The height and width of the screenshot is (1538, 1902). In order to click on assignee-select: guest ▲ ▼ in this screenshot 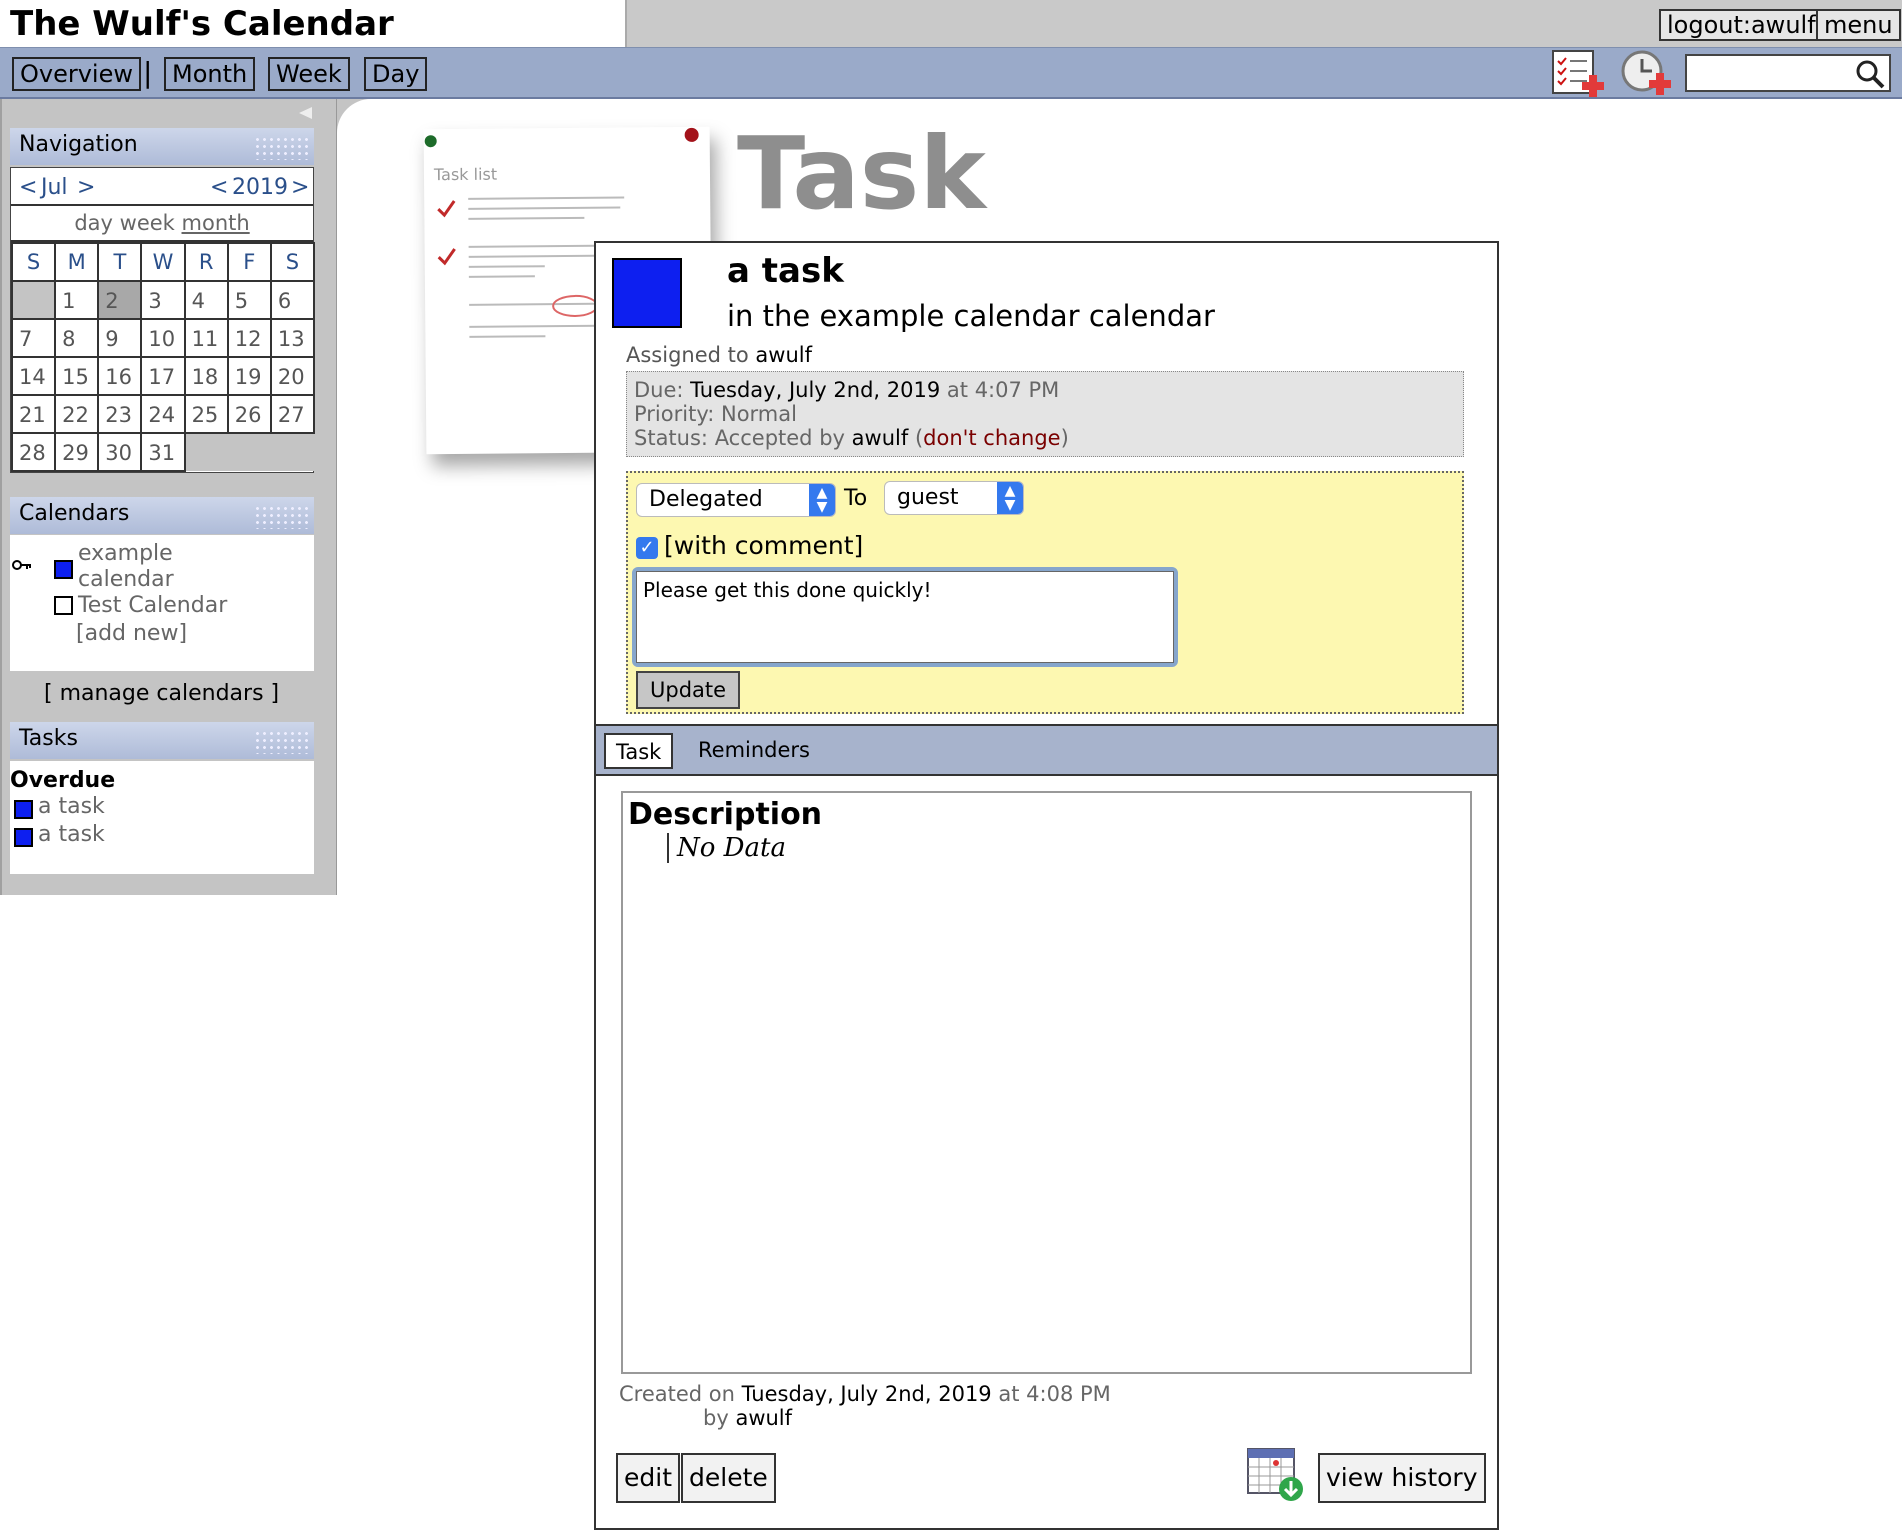, I will do `click(954, 498)`.